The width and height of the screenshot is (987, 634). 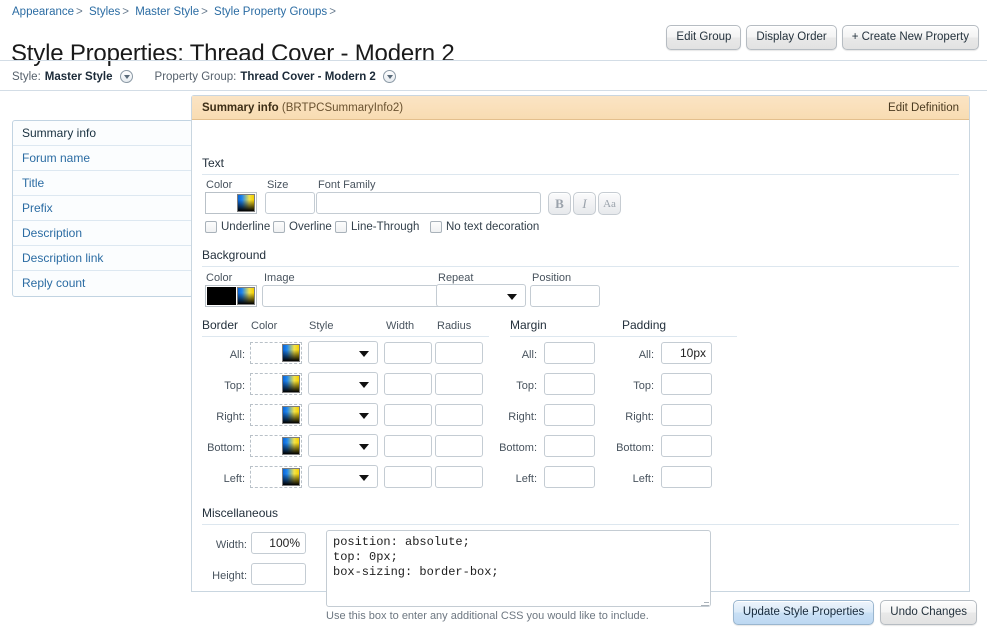 I want to click on miscellaneous-section-title: Miscellaneous, so click(x=240, y=513).